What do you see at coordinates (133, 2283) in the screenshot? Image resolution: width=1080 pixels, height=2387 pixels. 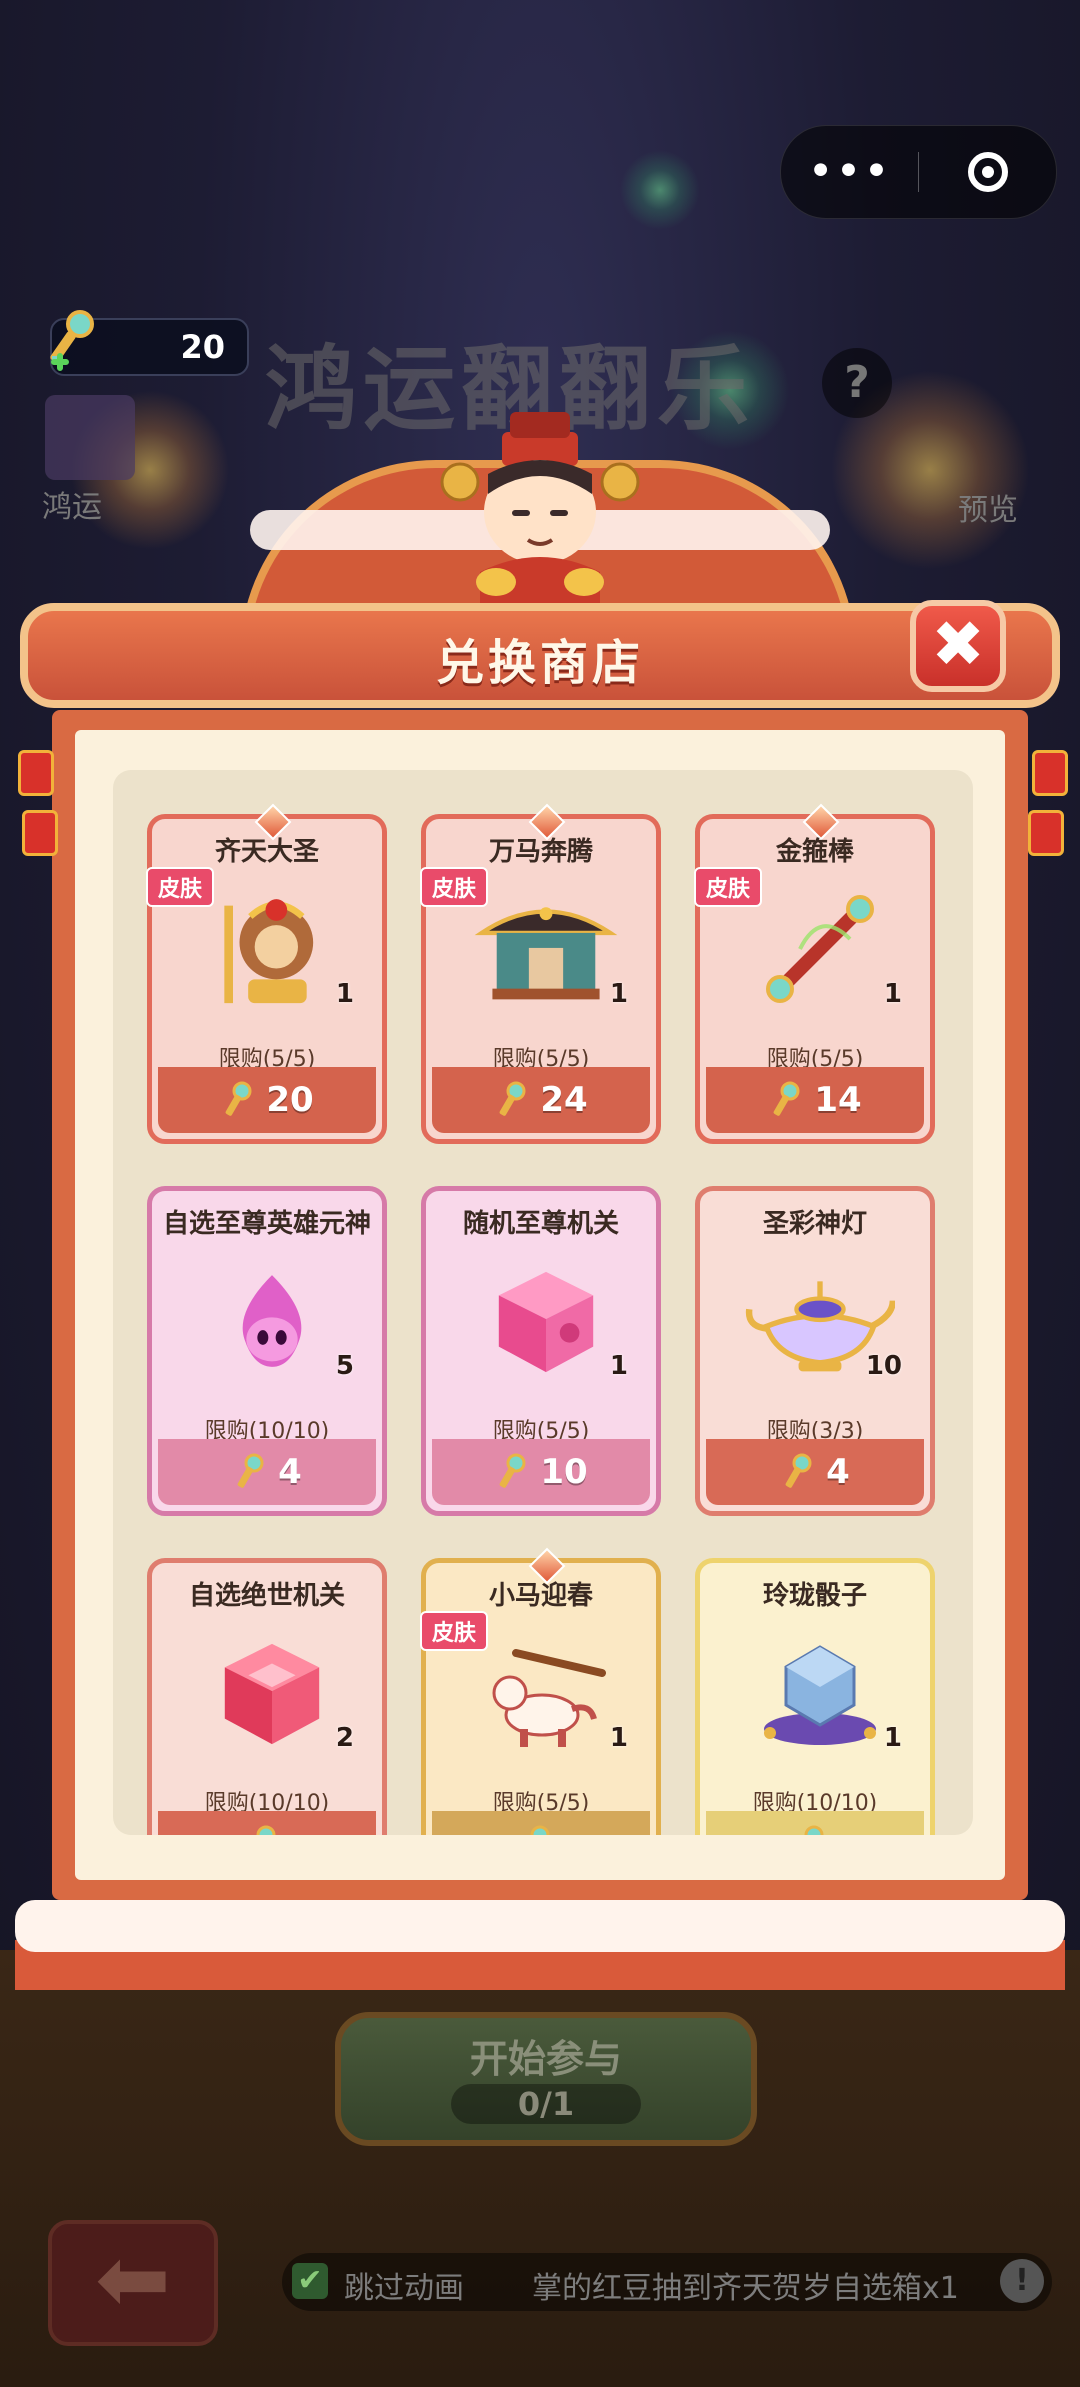 I see `back-button: ⬅` at bounding box center [133, 2283].